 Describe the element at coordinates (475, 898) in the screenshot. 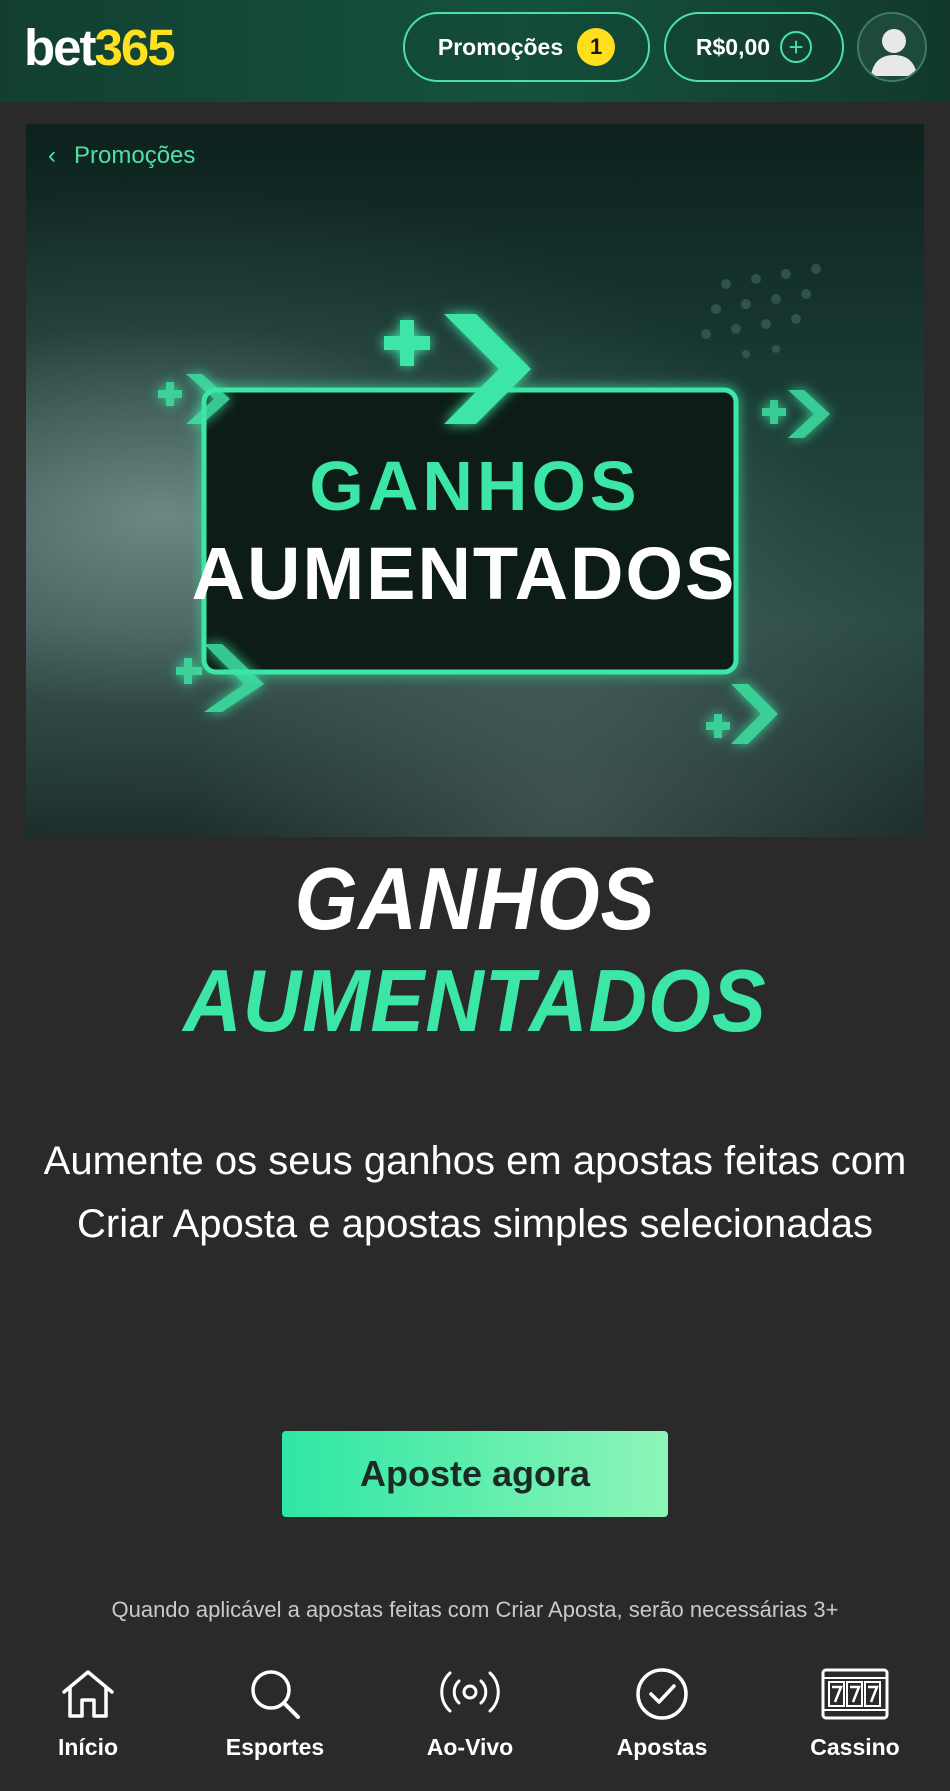

I see `promo-title-line1: GANHOS` at that location.